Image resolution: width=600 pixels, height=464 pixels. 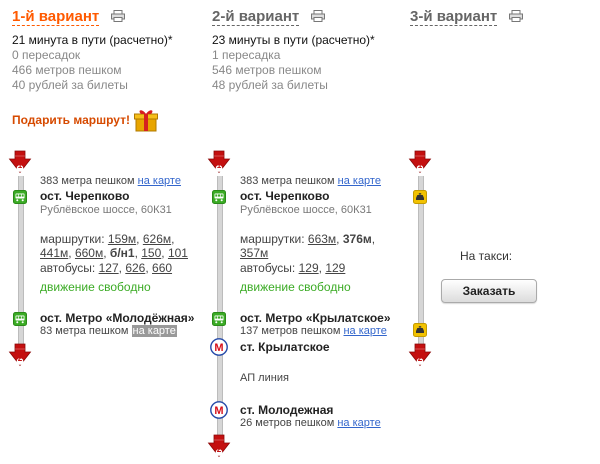 I want to click on walk-distance: 546 метров пешком, so click(x=267, y=70).